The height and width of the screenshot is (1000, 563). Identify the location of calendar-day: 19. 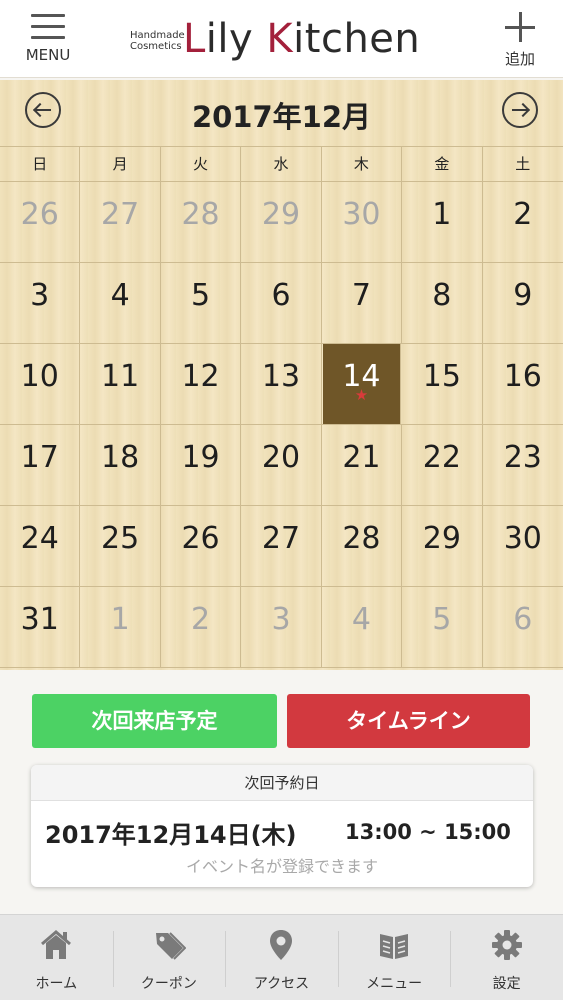
(201, 465).